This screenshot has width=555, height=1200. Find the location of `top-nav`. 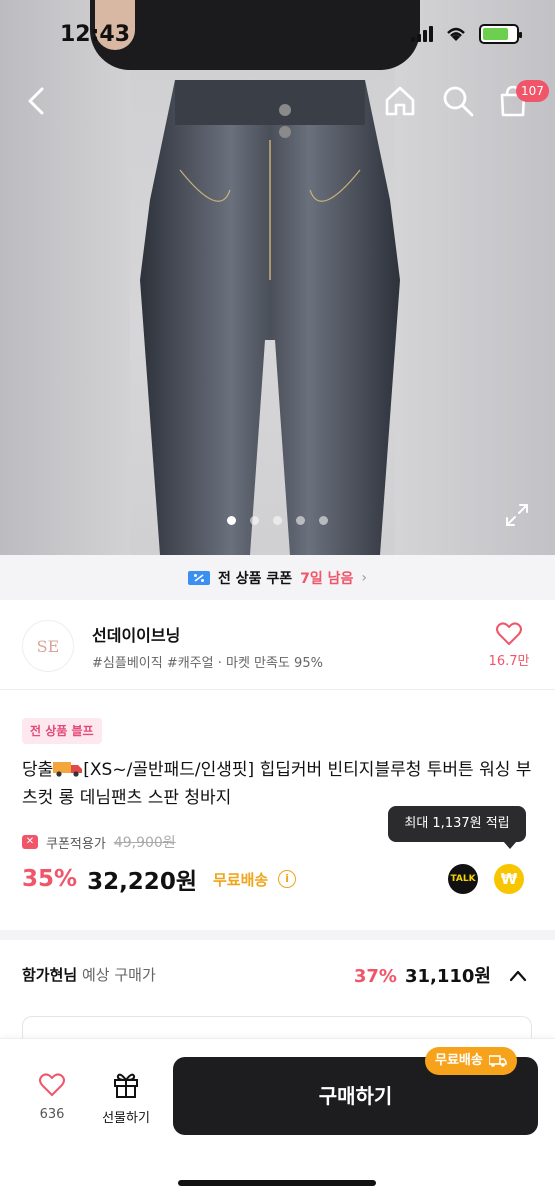

top-nav is located at coordinates (277, 102).